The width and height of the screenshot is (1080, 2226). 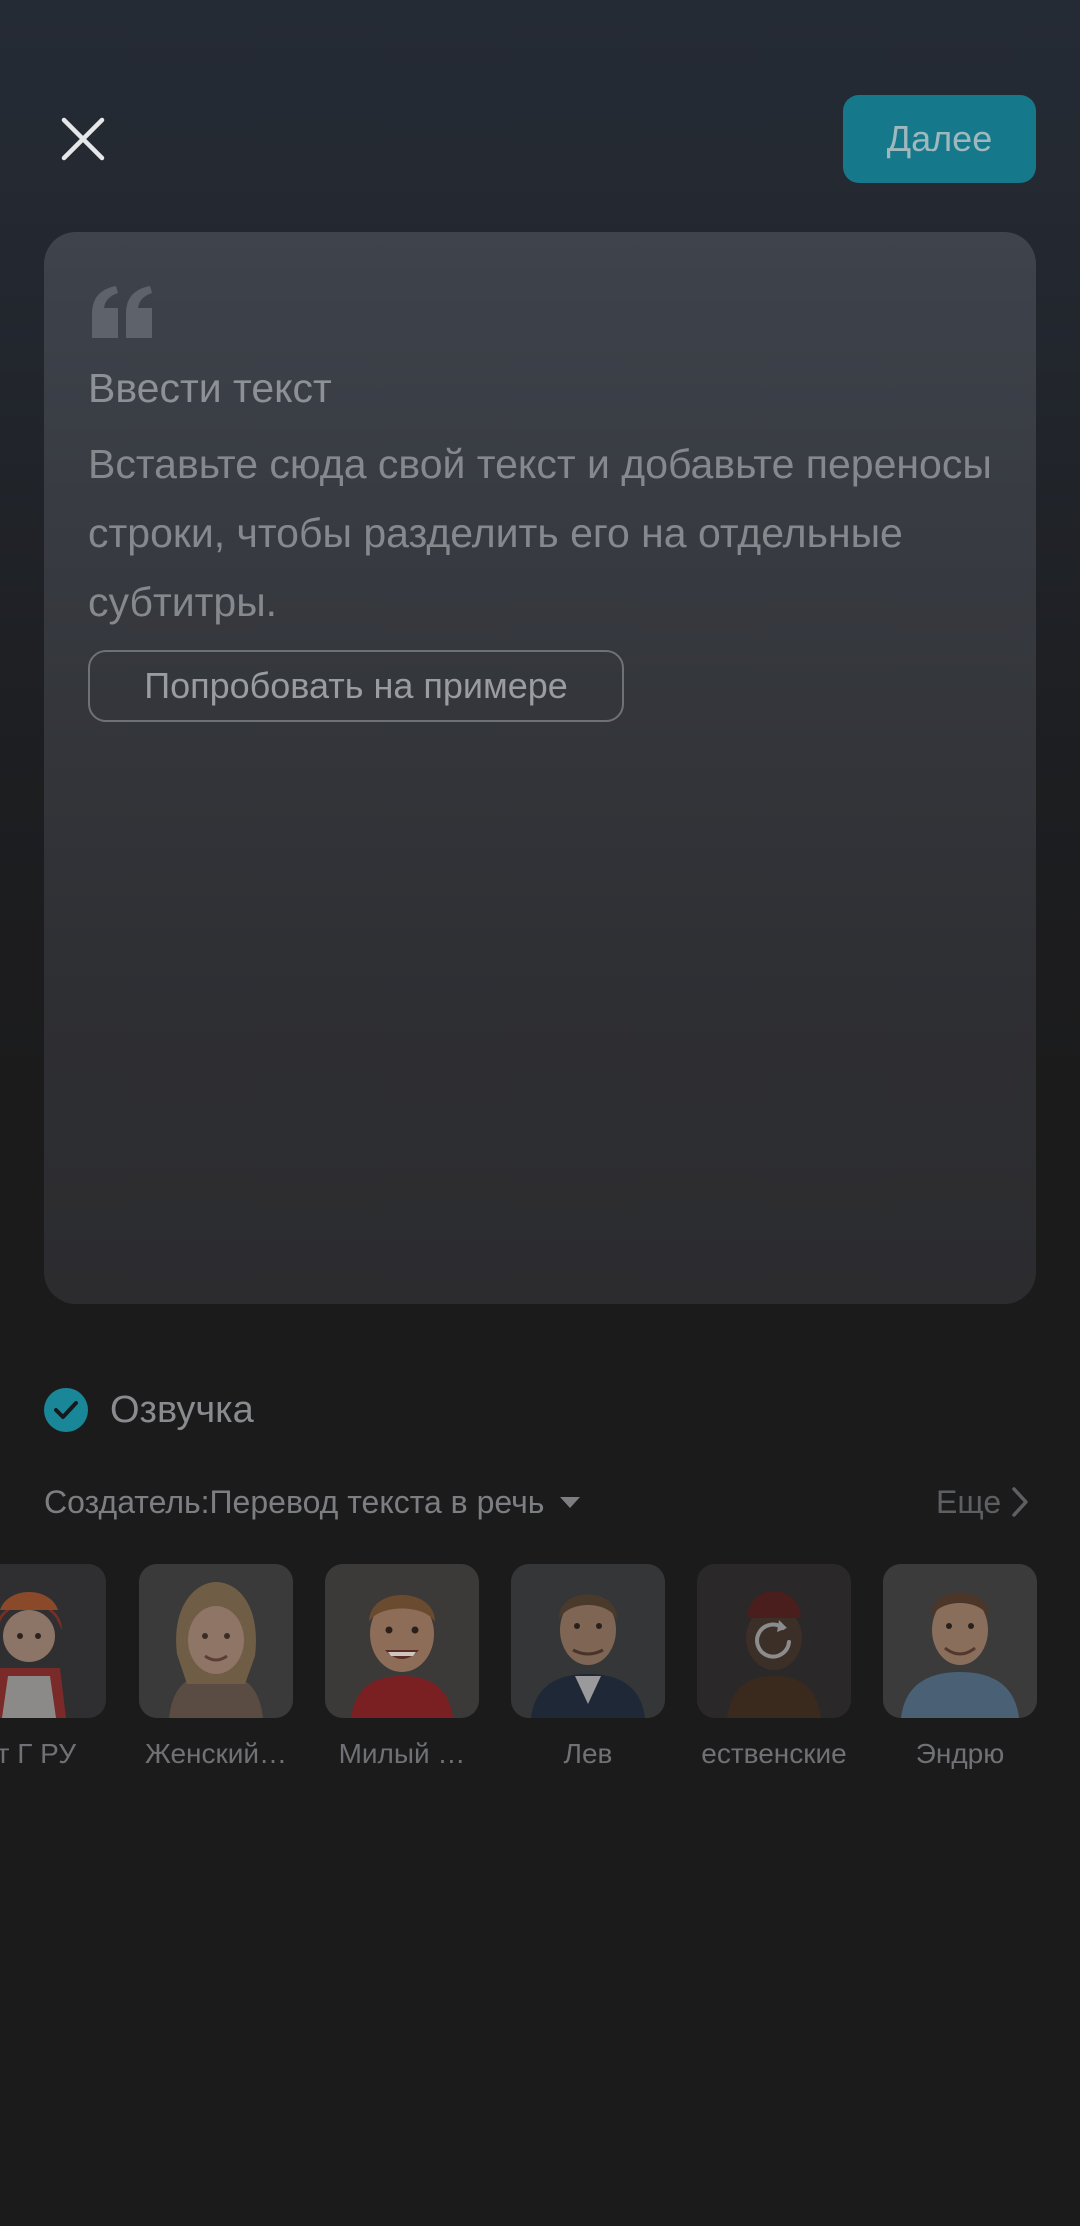 I want to click on loading-avatar, so click(x=774, y=1641).